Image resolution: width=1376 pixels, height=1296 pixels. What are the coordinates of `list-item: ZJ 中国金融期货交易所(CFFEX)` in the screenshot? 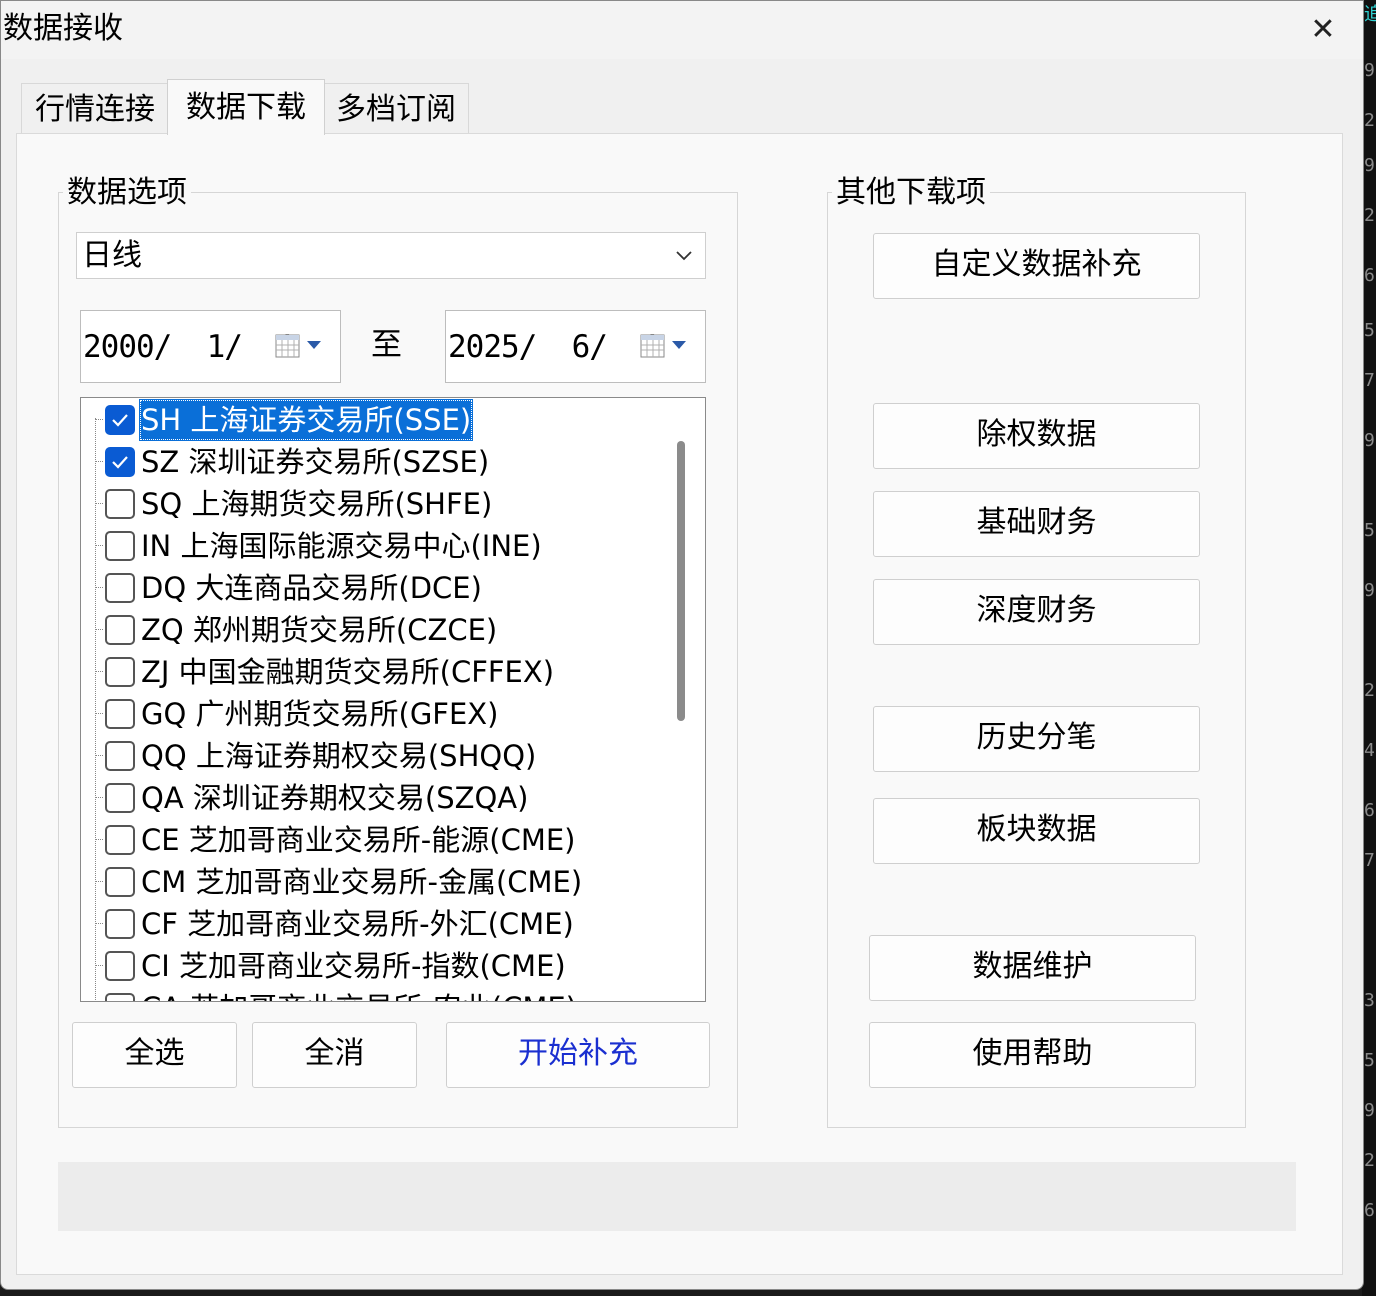 It's located at (381, 672).